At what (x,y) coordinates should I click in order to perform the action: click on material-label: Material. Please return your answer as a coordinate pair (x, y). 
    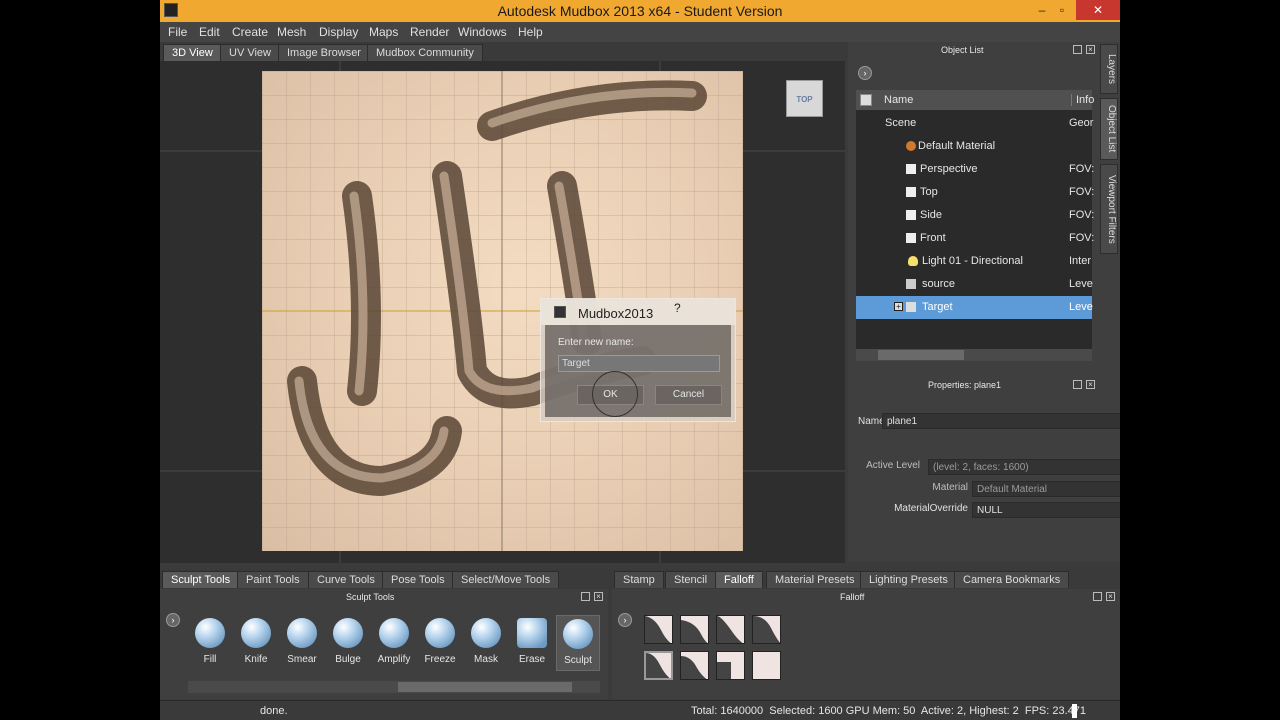
    Looking at the image, I should click on (950, 487).